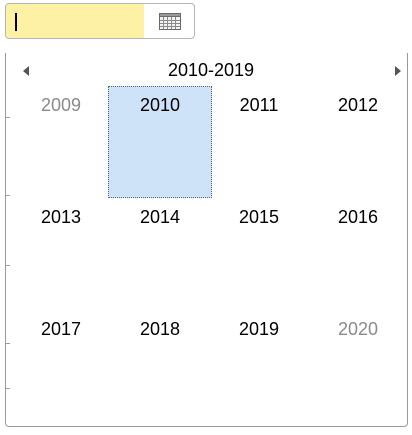 Image resolution: width=412 pixels, height=435 pixels. What do you see at coordinates (398, 71) in the screenshot?
I see `triangle-right-icon` at bounding box center [398, 71].